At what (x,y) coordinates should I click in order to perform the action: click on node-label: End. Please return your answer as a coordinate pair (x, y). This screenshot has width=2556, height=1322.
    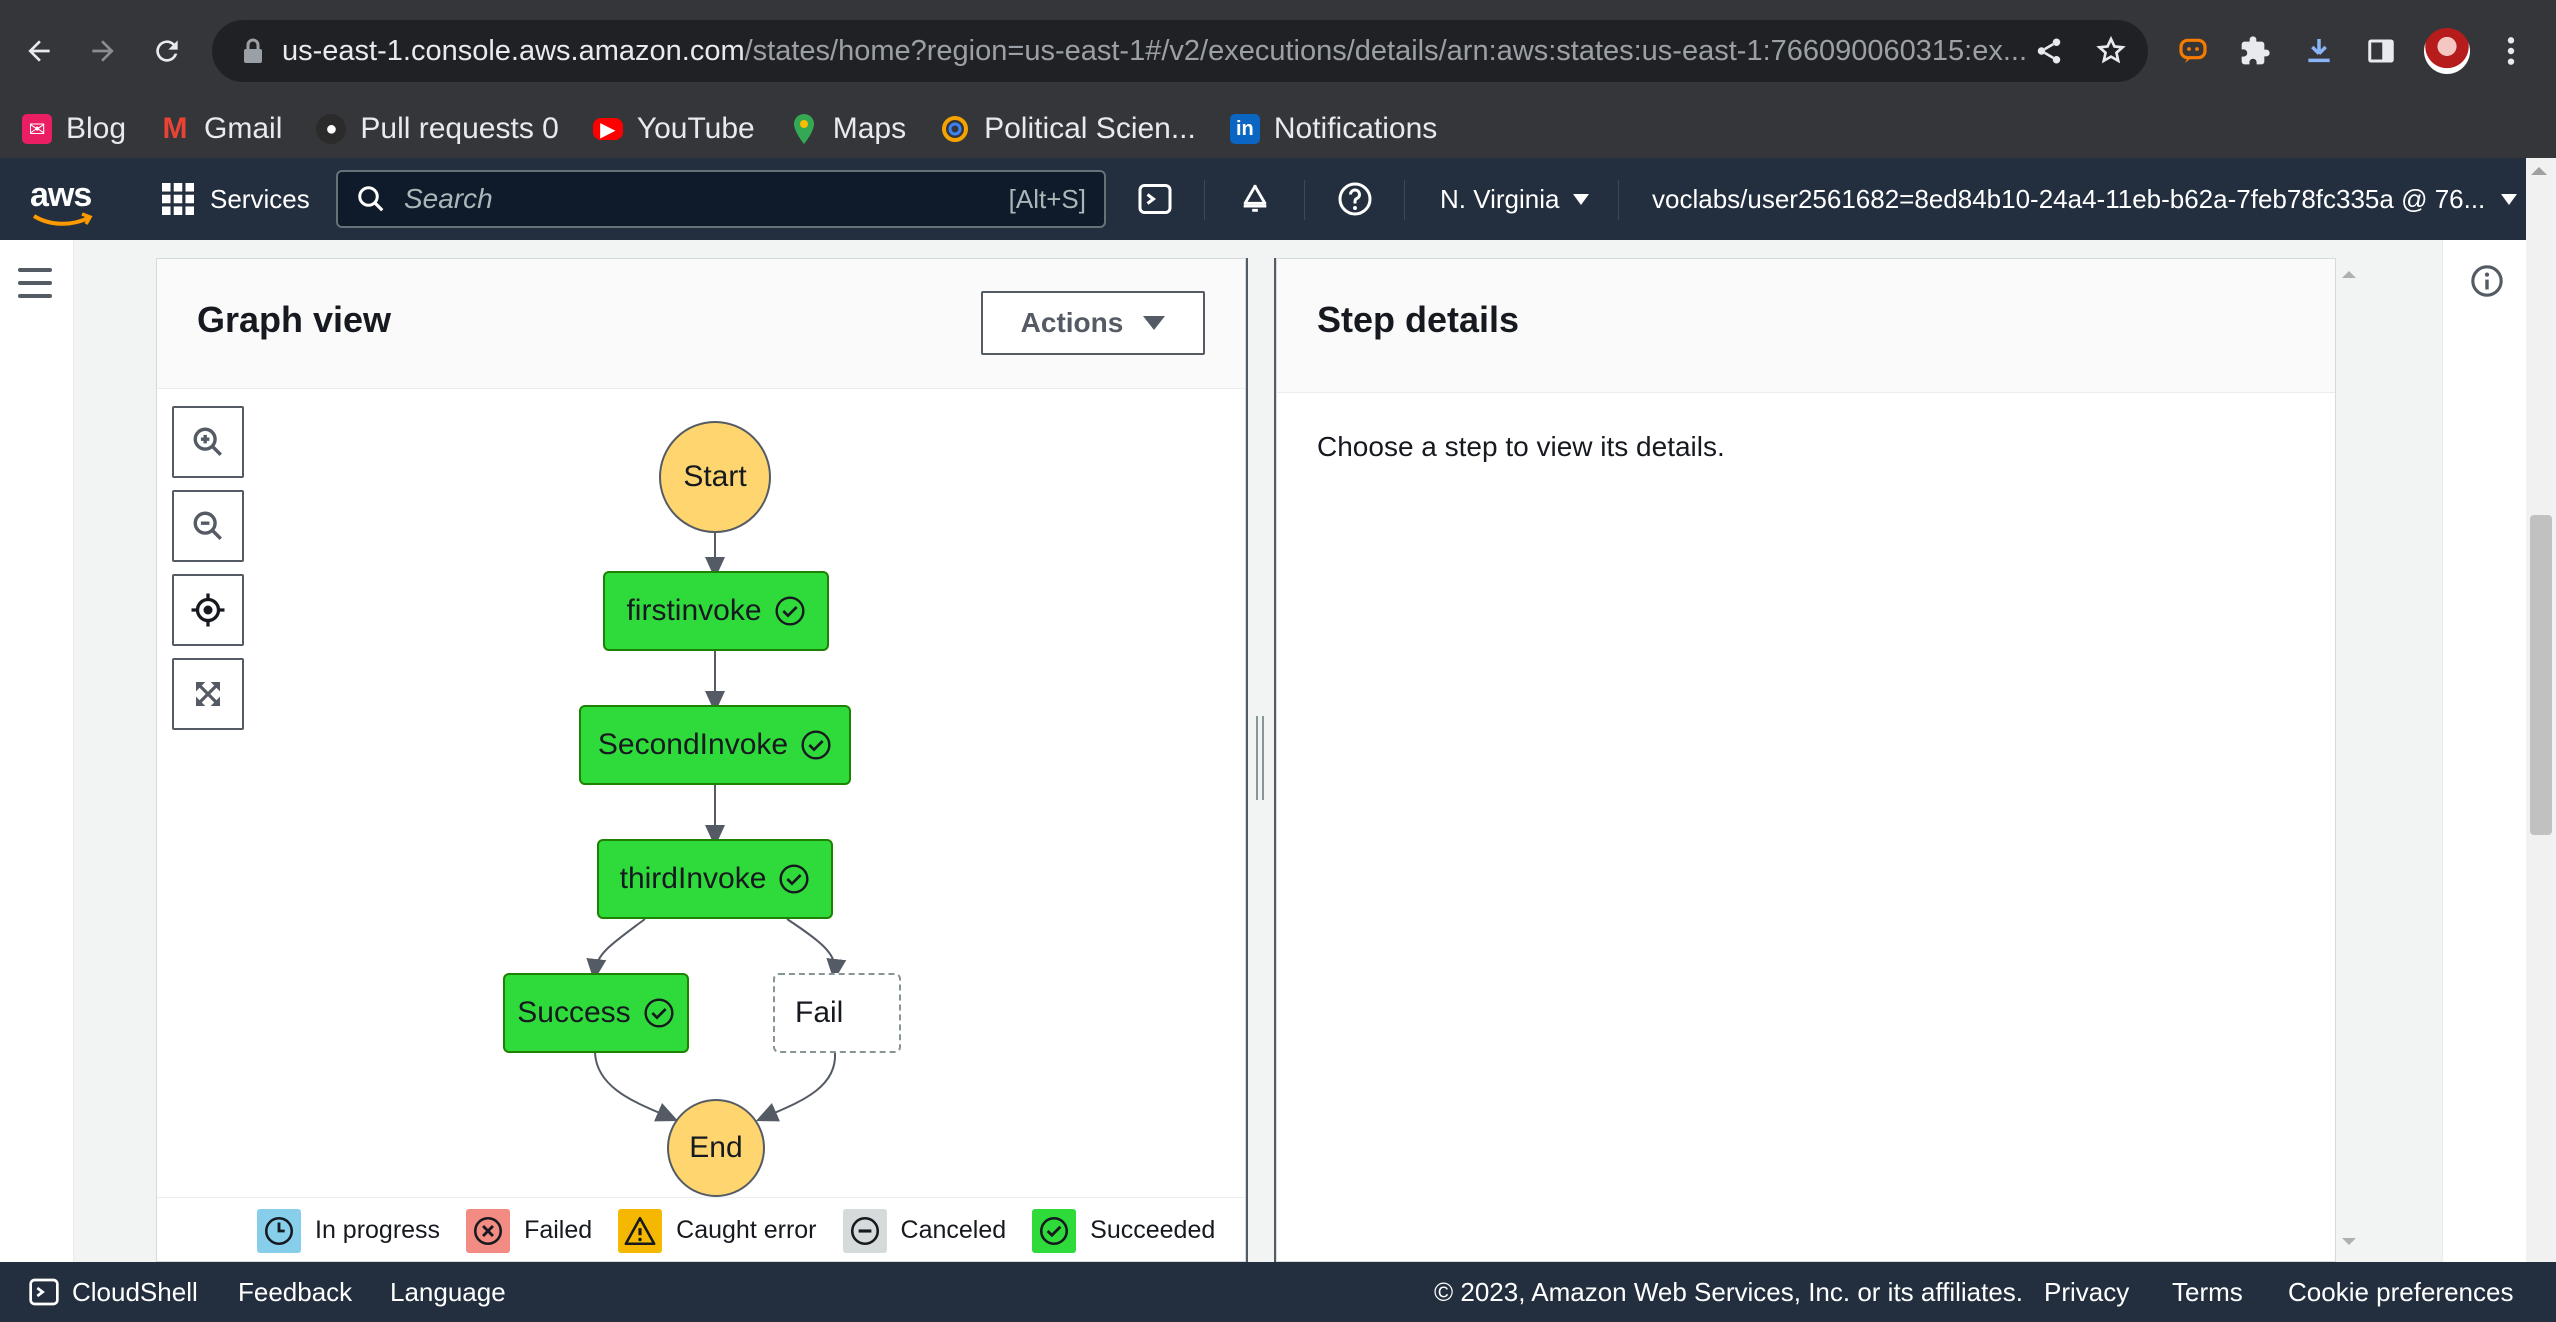
    Looking at the image, I should click on (716, 1147).